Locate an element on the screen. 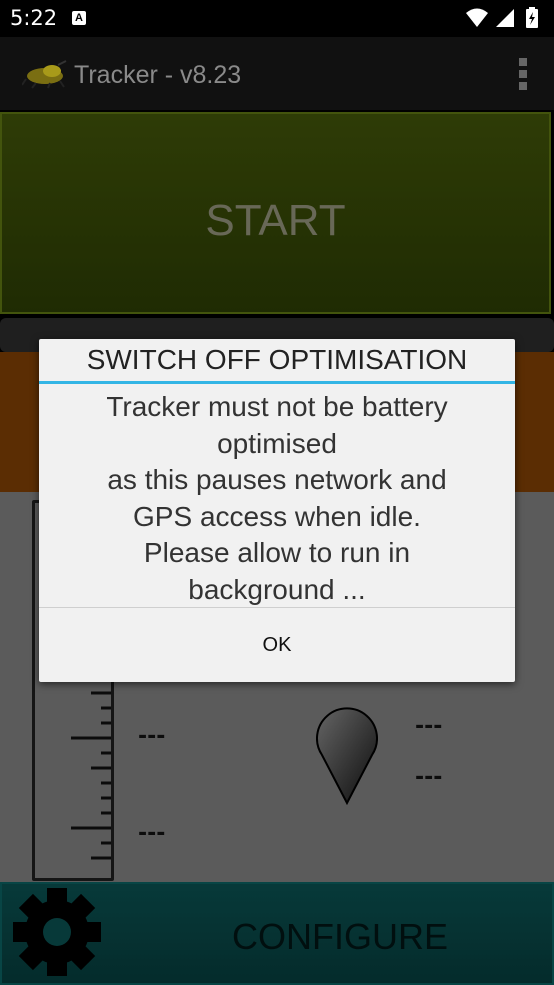 The image size is (554, 985). dialog-button-divider is located at coordinates (277, 607).